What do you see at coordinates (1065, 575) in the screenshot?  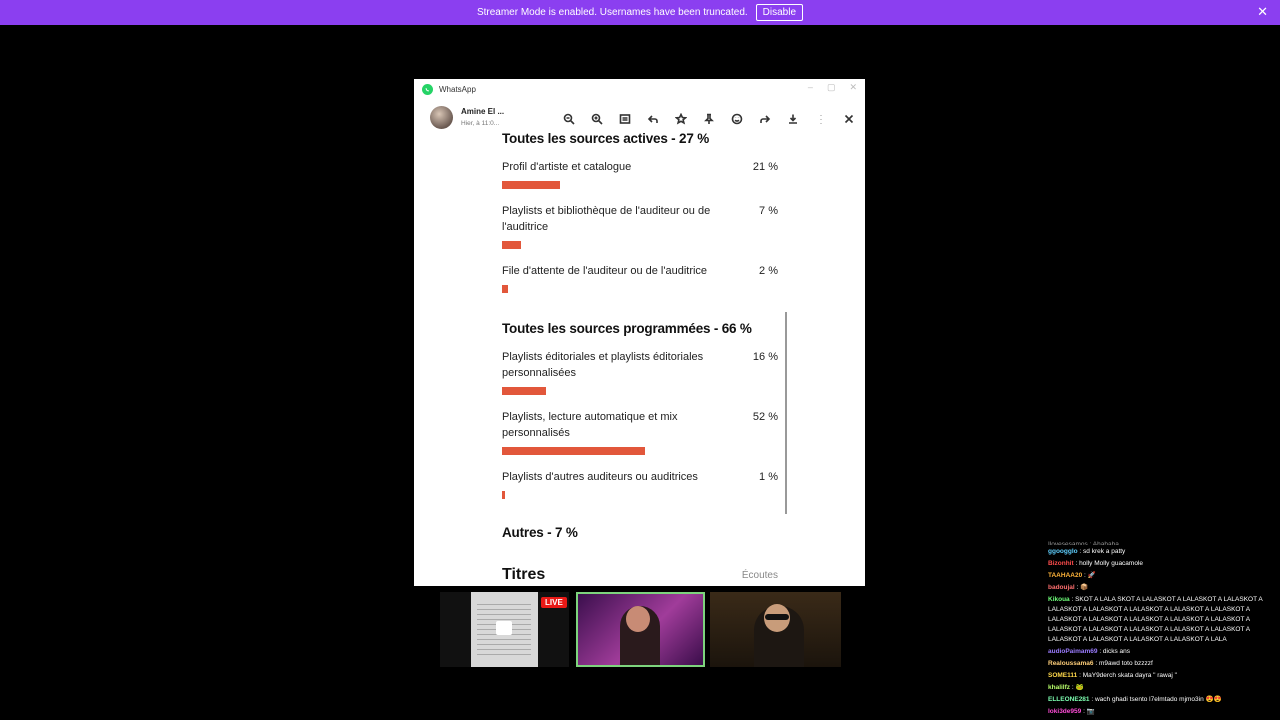 I see `chat-username: TAAHAA20` at bounding box center [1065, 575].